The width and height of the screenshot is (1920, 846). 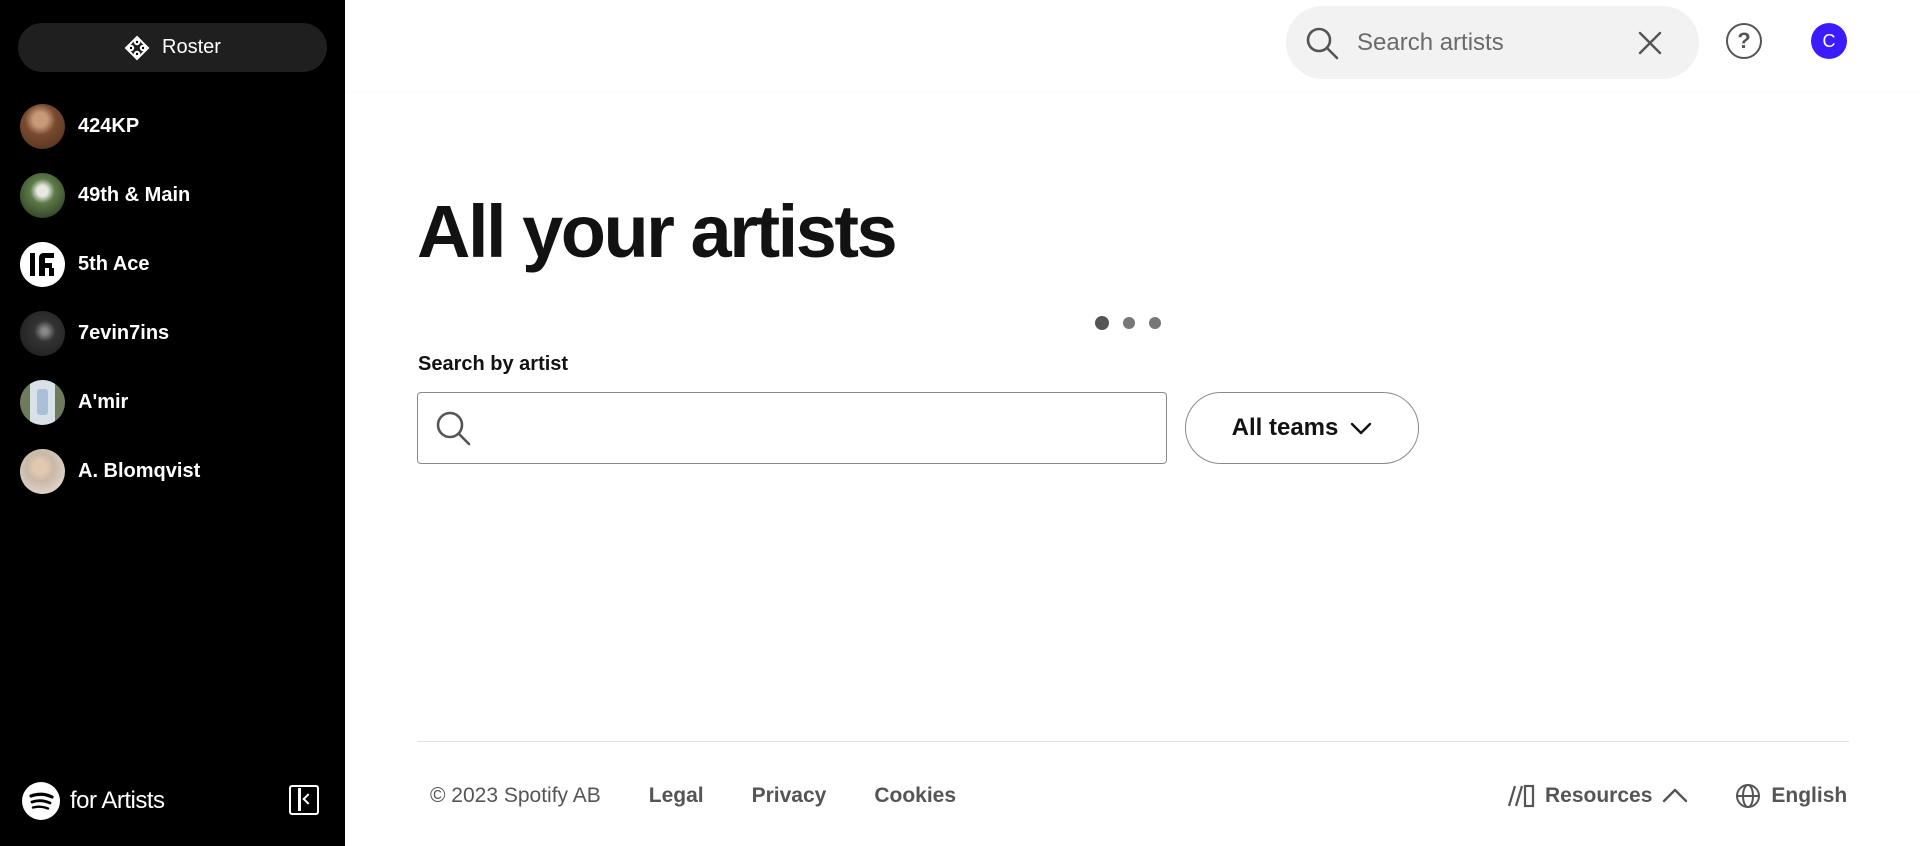 I want to click on roster-icon, so click(x=137, y=47).